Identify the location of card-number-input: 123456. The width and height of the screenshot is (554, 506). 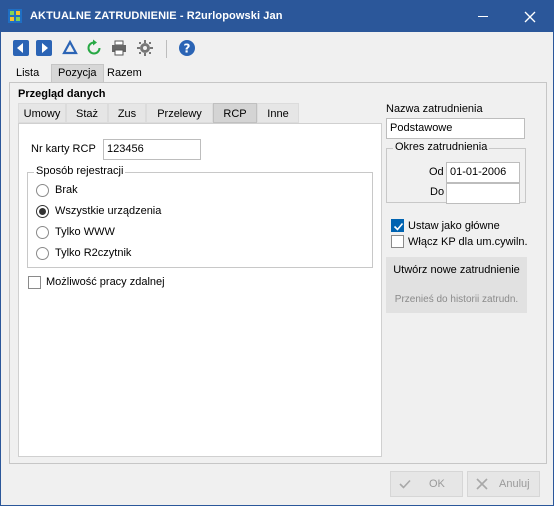
(152, 149).